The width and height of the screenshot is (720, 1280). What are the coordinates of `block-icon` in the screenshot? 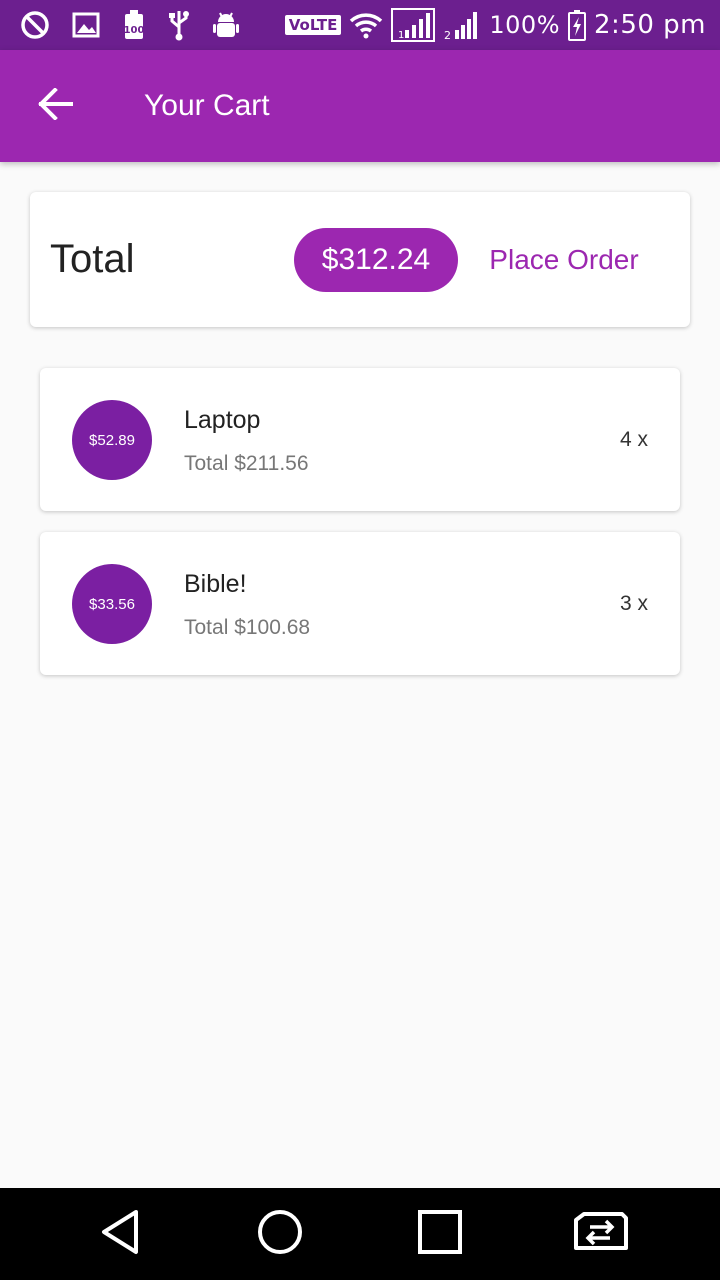 It's located at (35, 25).